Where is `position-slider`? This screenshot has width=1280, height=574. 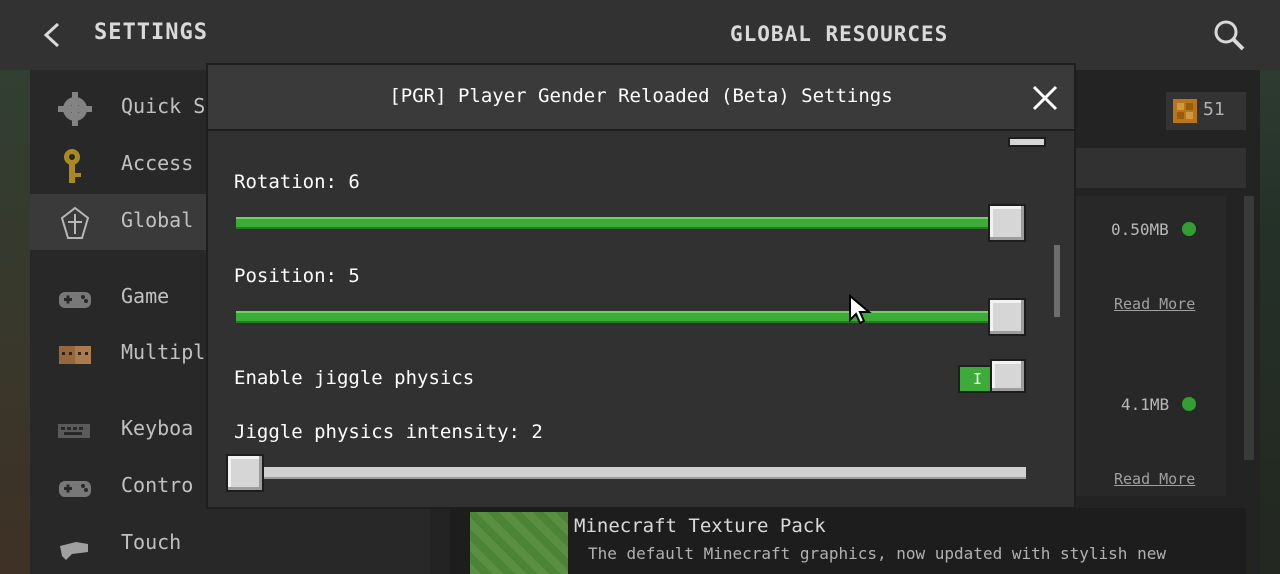 position-slider is located at coordinates (631, 317).